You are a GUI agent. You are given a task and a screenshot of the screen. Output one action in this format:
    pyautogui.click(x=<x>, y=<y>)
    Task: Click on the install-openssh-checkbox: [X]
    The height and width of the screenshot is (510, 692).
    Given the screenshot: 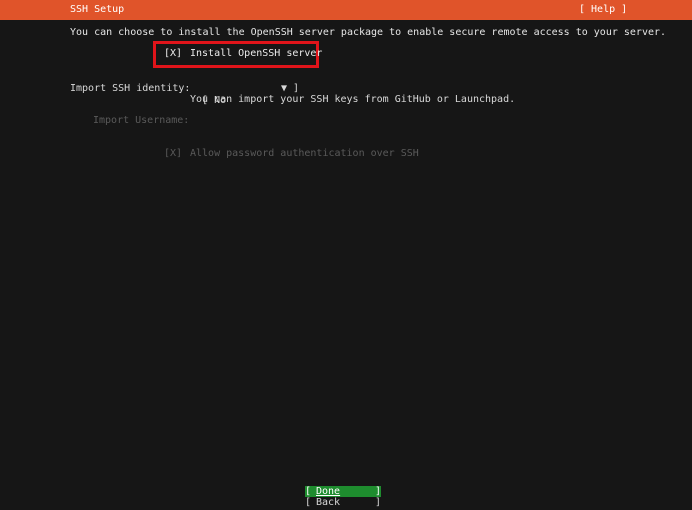 What is the action you would take?
    pyautogui.click(x=173, y=54)
    